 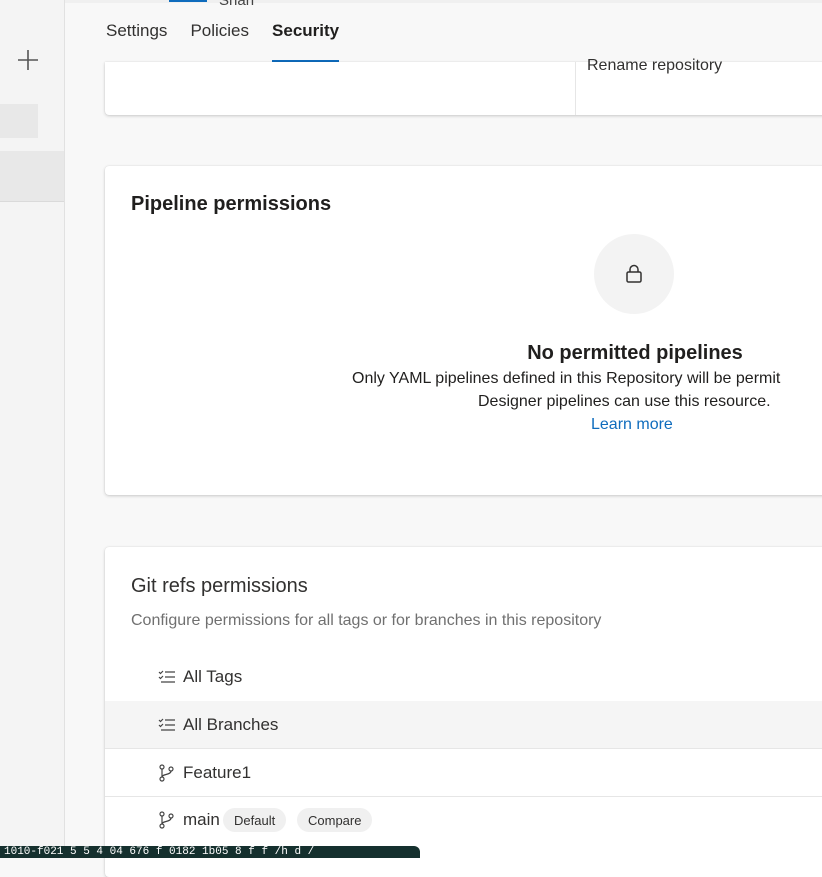 What do you see at coordinates (231, 204) in the screenshot?
I see `pipeline-permissions-title: Pipeline permissions` at bounding box center [231, 204].